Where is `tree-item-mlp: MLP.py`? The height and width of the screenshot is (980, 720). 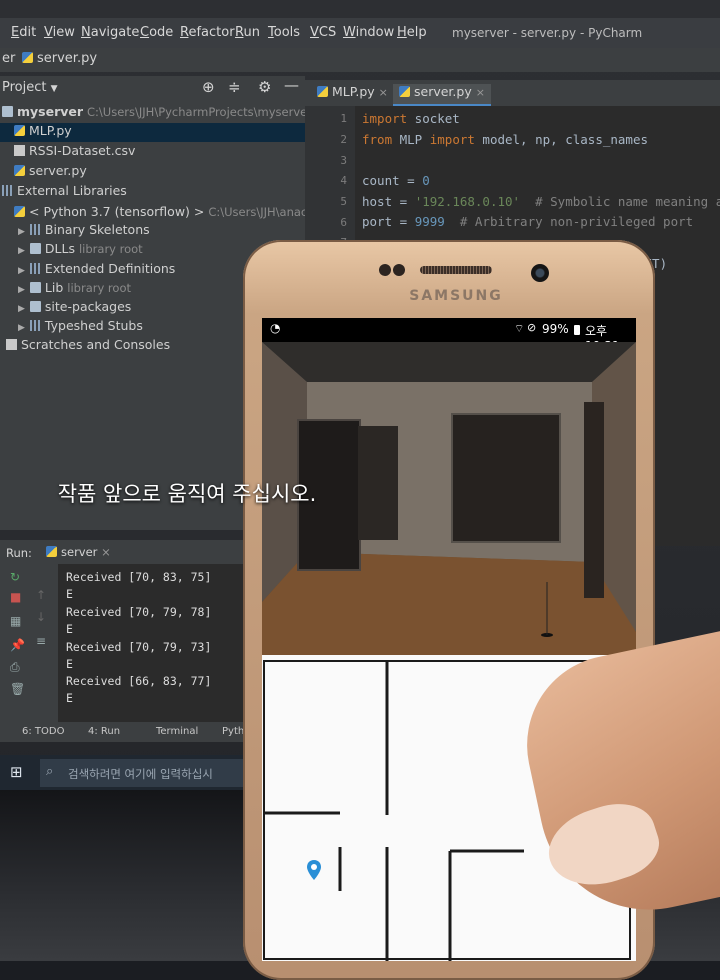
tree-item-mlp: MLP.py is located at coordinates (152, 132).